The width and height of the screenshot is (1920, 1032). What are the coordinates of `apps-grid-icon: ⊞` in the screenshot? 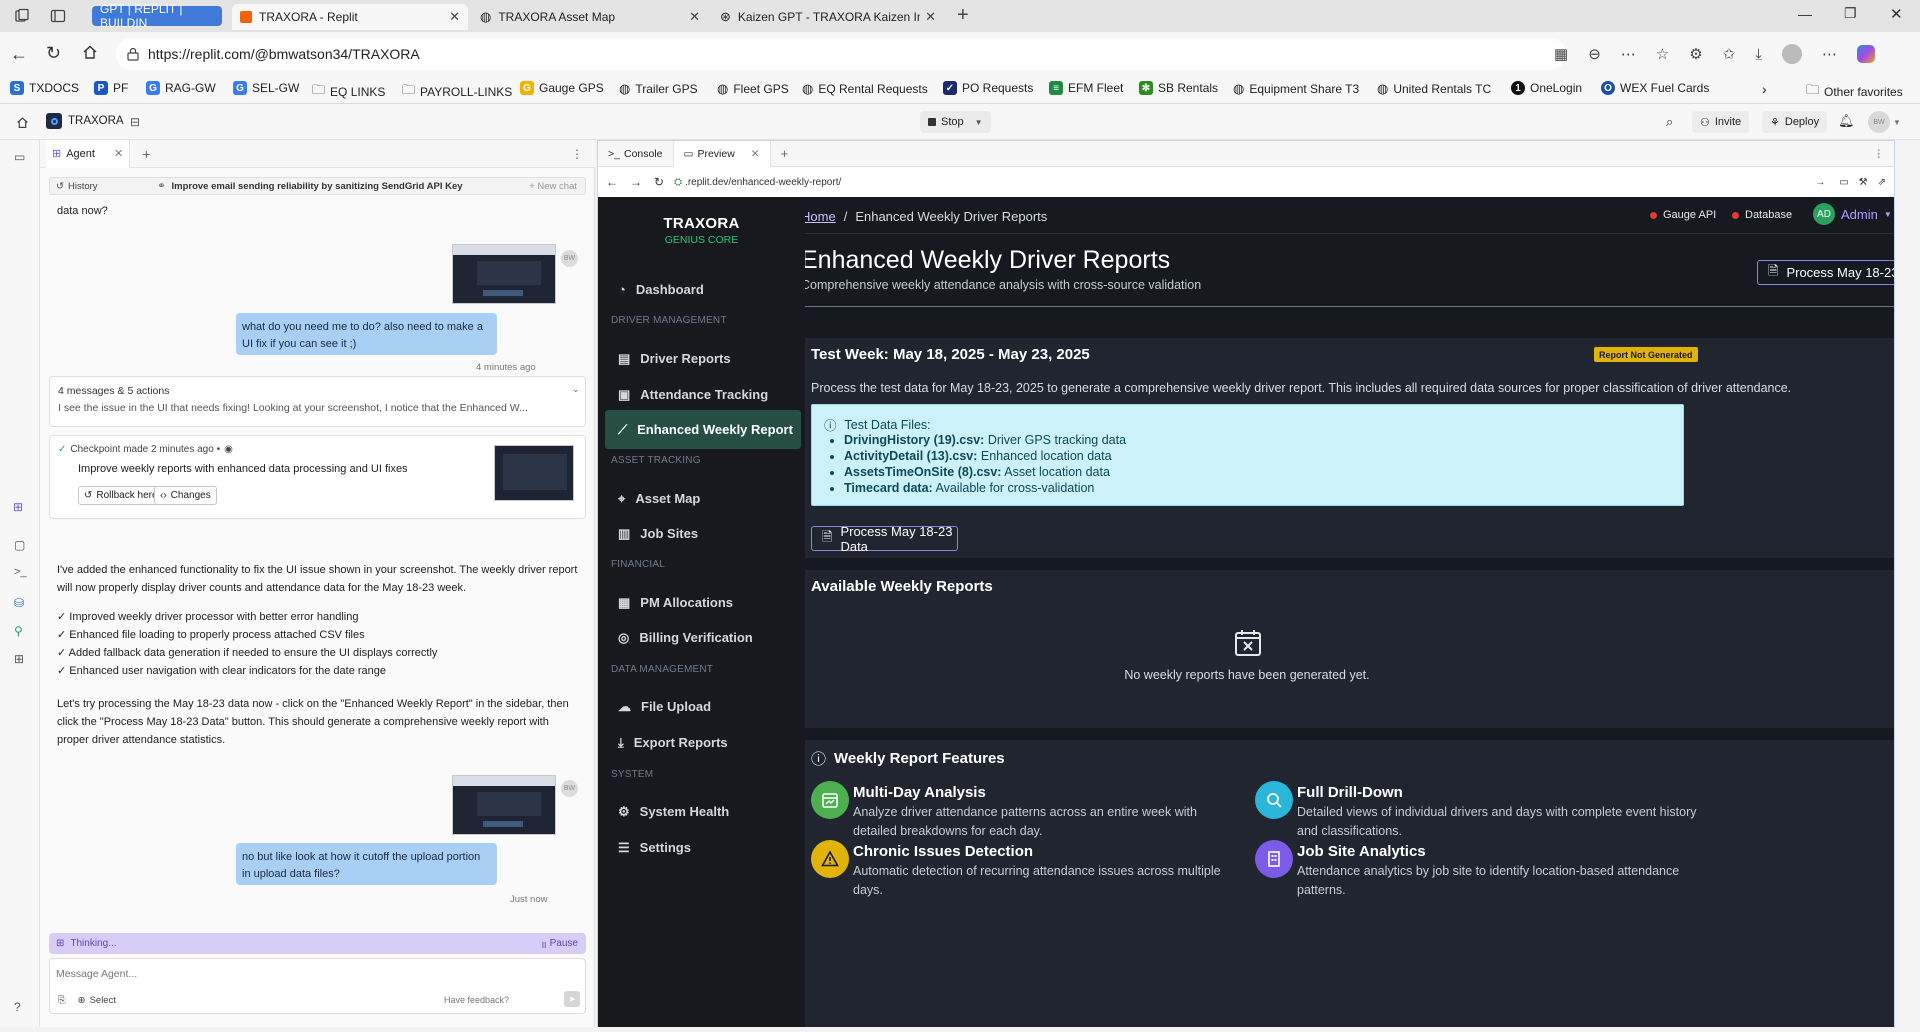 It's located at (18, 507).